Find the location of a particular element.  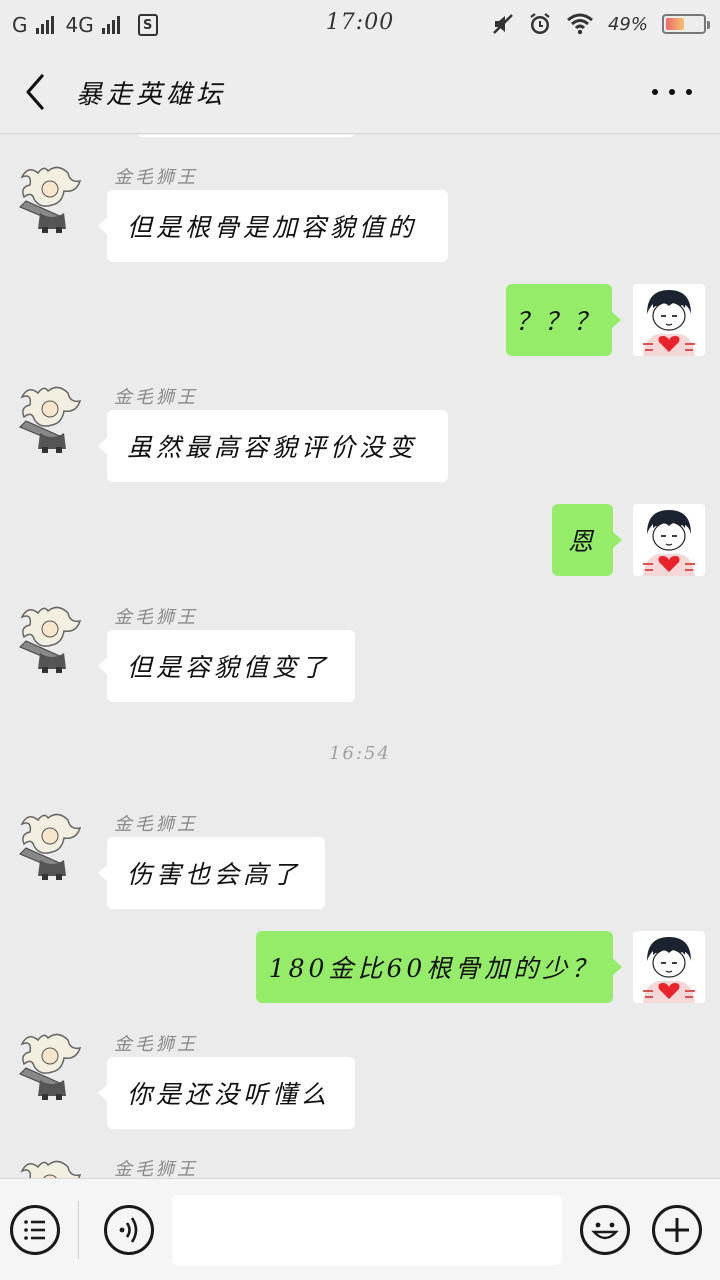

battery-icon is located at coordinates (686, 24).